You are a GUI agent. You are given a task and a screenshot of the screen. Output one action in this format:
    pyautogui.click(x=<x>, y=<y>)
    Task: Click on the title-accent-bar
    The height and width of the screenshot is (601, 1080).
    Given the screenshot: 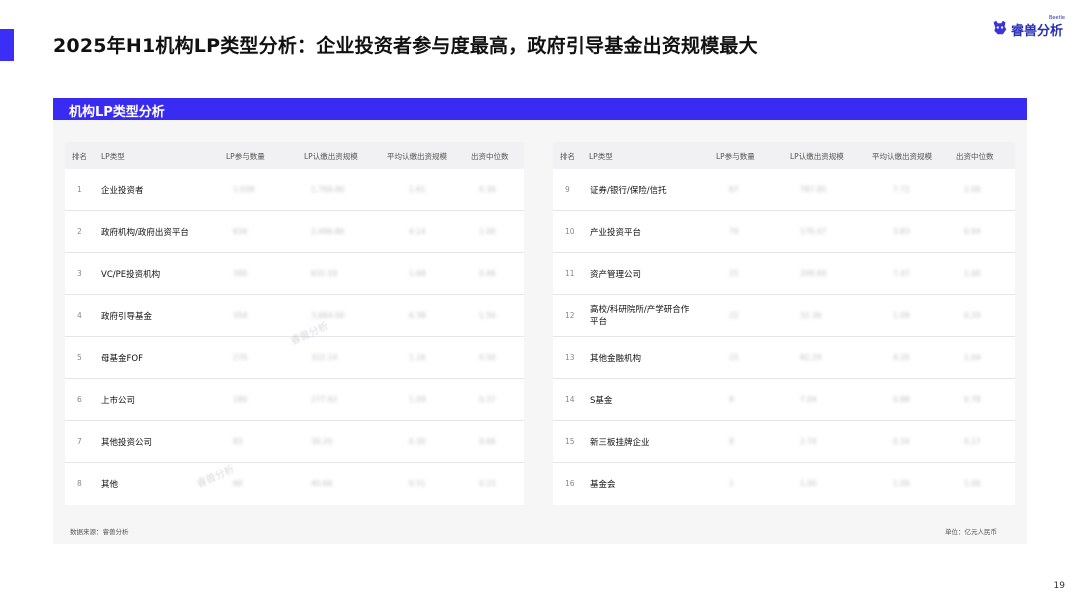 What is the action you would take?
    pyautogui.click(x=7, y=45)
    